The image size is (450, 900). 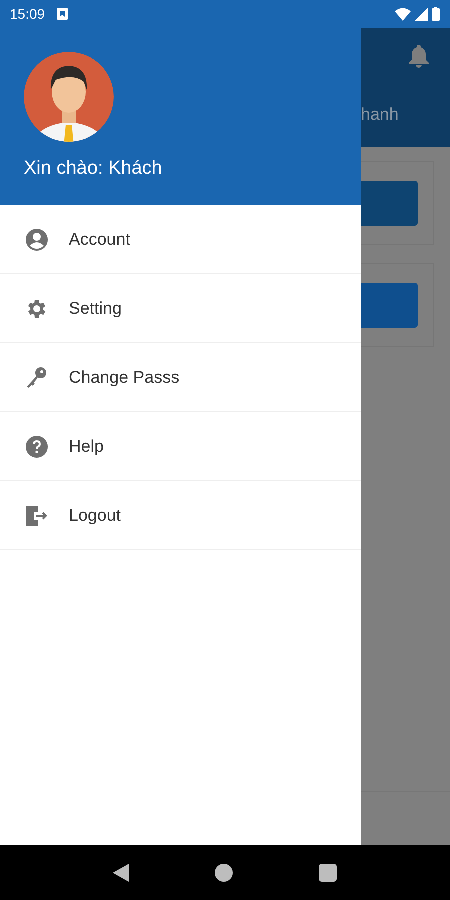 I want to click on menu-item: Logout, so click(x=180, y=516).